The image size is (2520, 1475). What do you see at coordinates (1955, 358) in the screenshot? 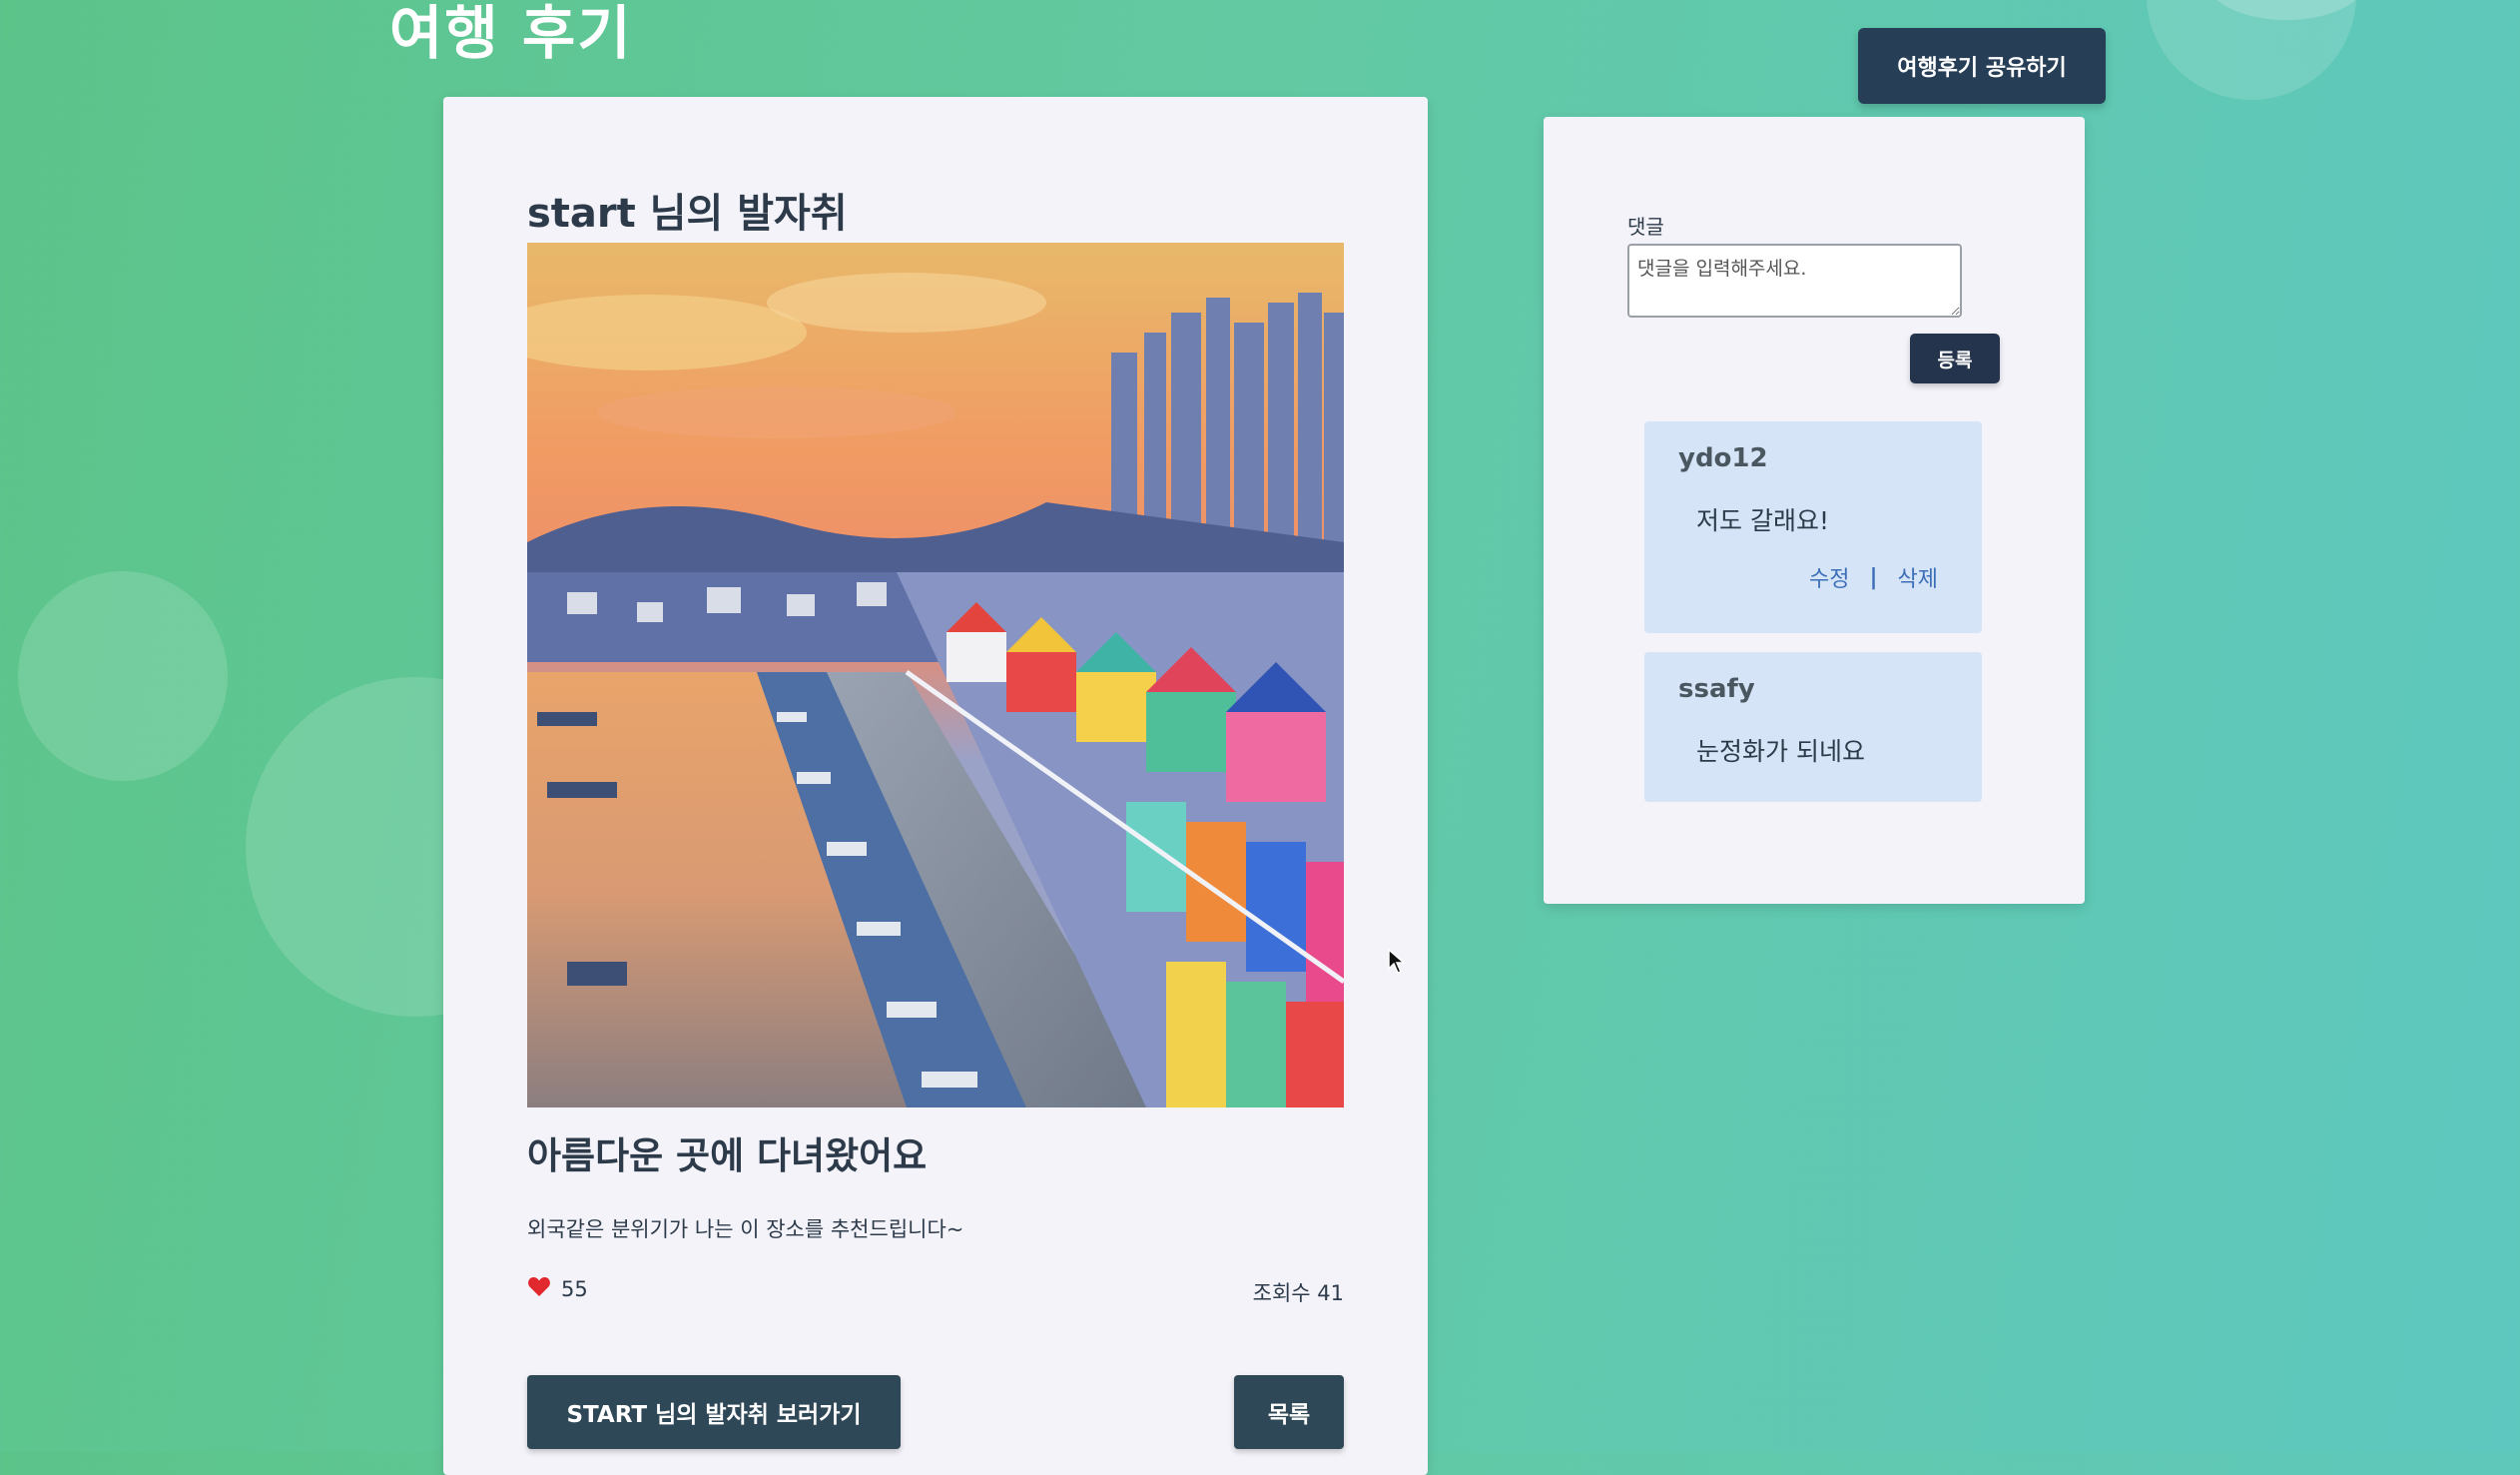
I see `submit-comment-button: 등록` at bounding box center [1955, 358].